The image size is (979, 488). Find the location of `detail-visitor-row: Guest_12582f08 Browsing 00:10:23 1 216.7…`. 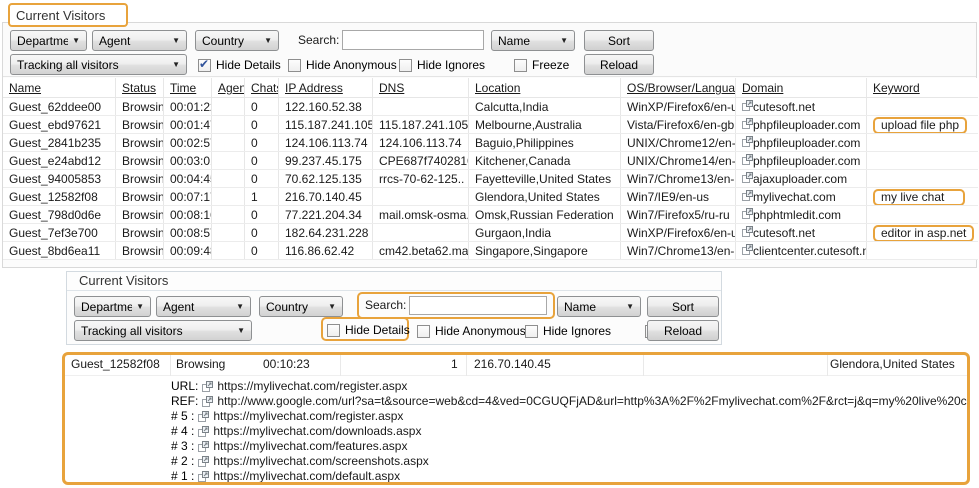

detail-visitor-row: Guest_12582f08 Browsing 00:10:23 1 216.7… is located at coordinates (516, 365).